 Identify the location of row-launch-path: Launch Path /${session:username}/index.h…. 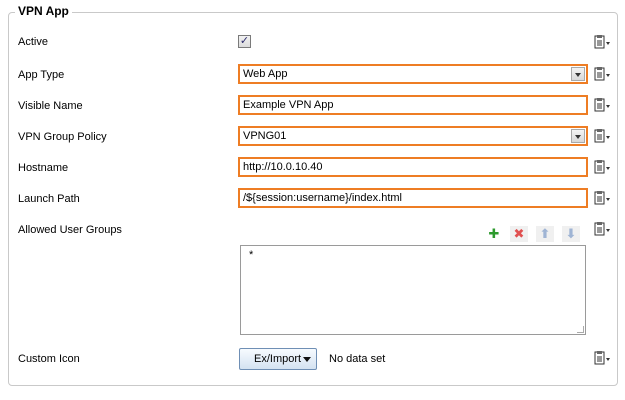
(312, 200).